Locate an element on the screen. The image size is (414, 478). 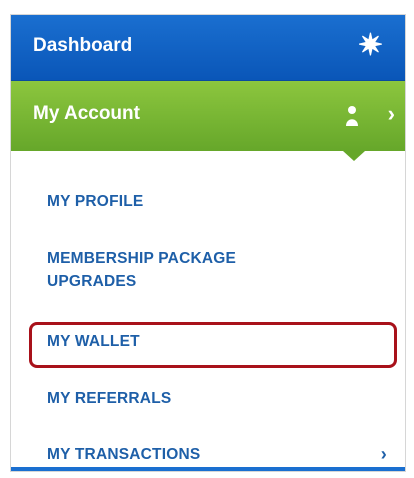
my-account-nav-item: My Account › is located at coordinates (208, 116).